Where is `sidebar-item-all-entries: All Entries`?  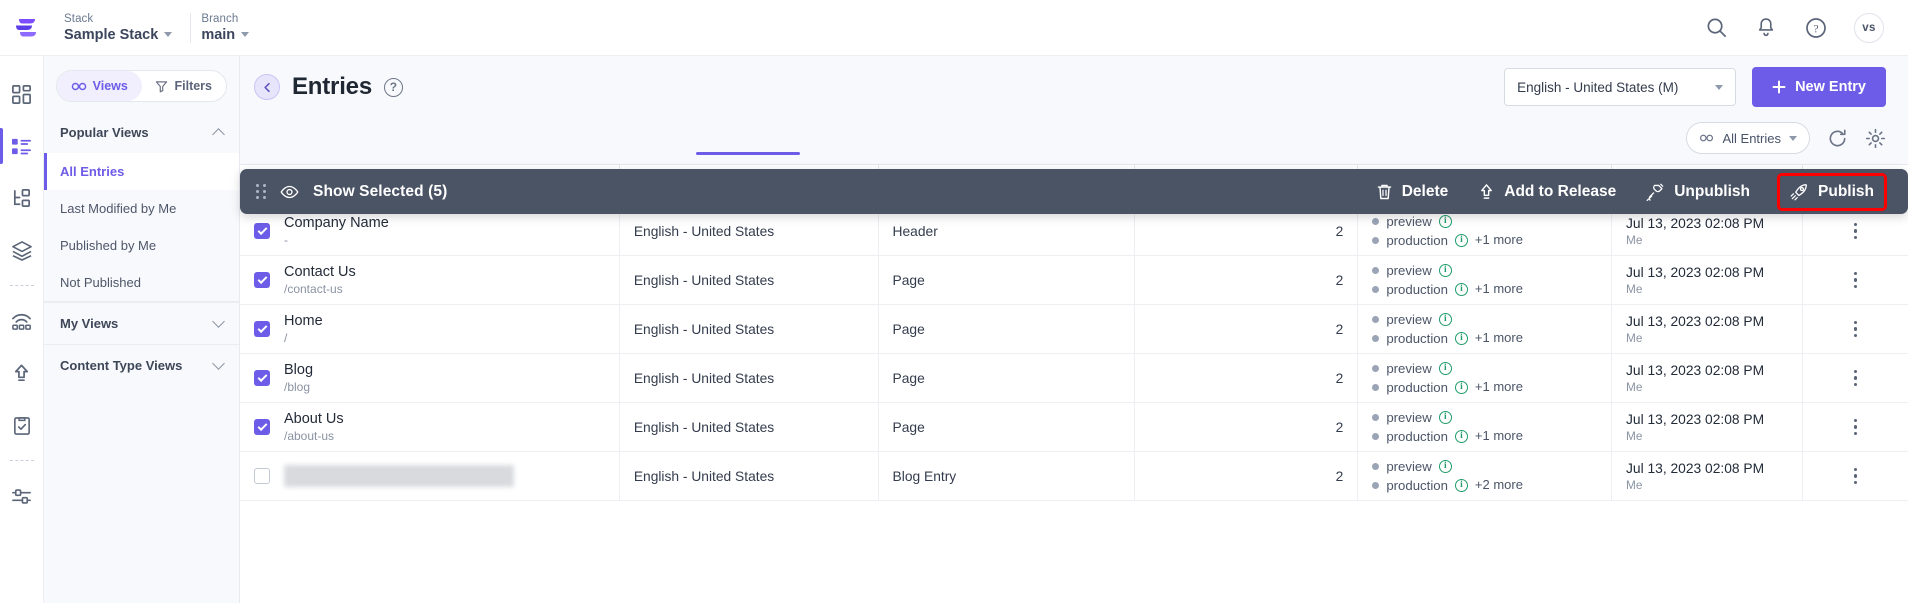 sidebar-item-all-entries: All Entries is located at coordinates (141, 171).